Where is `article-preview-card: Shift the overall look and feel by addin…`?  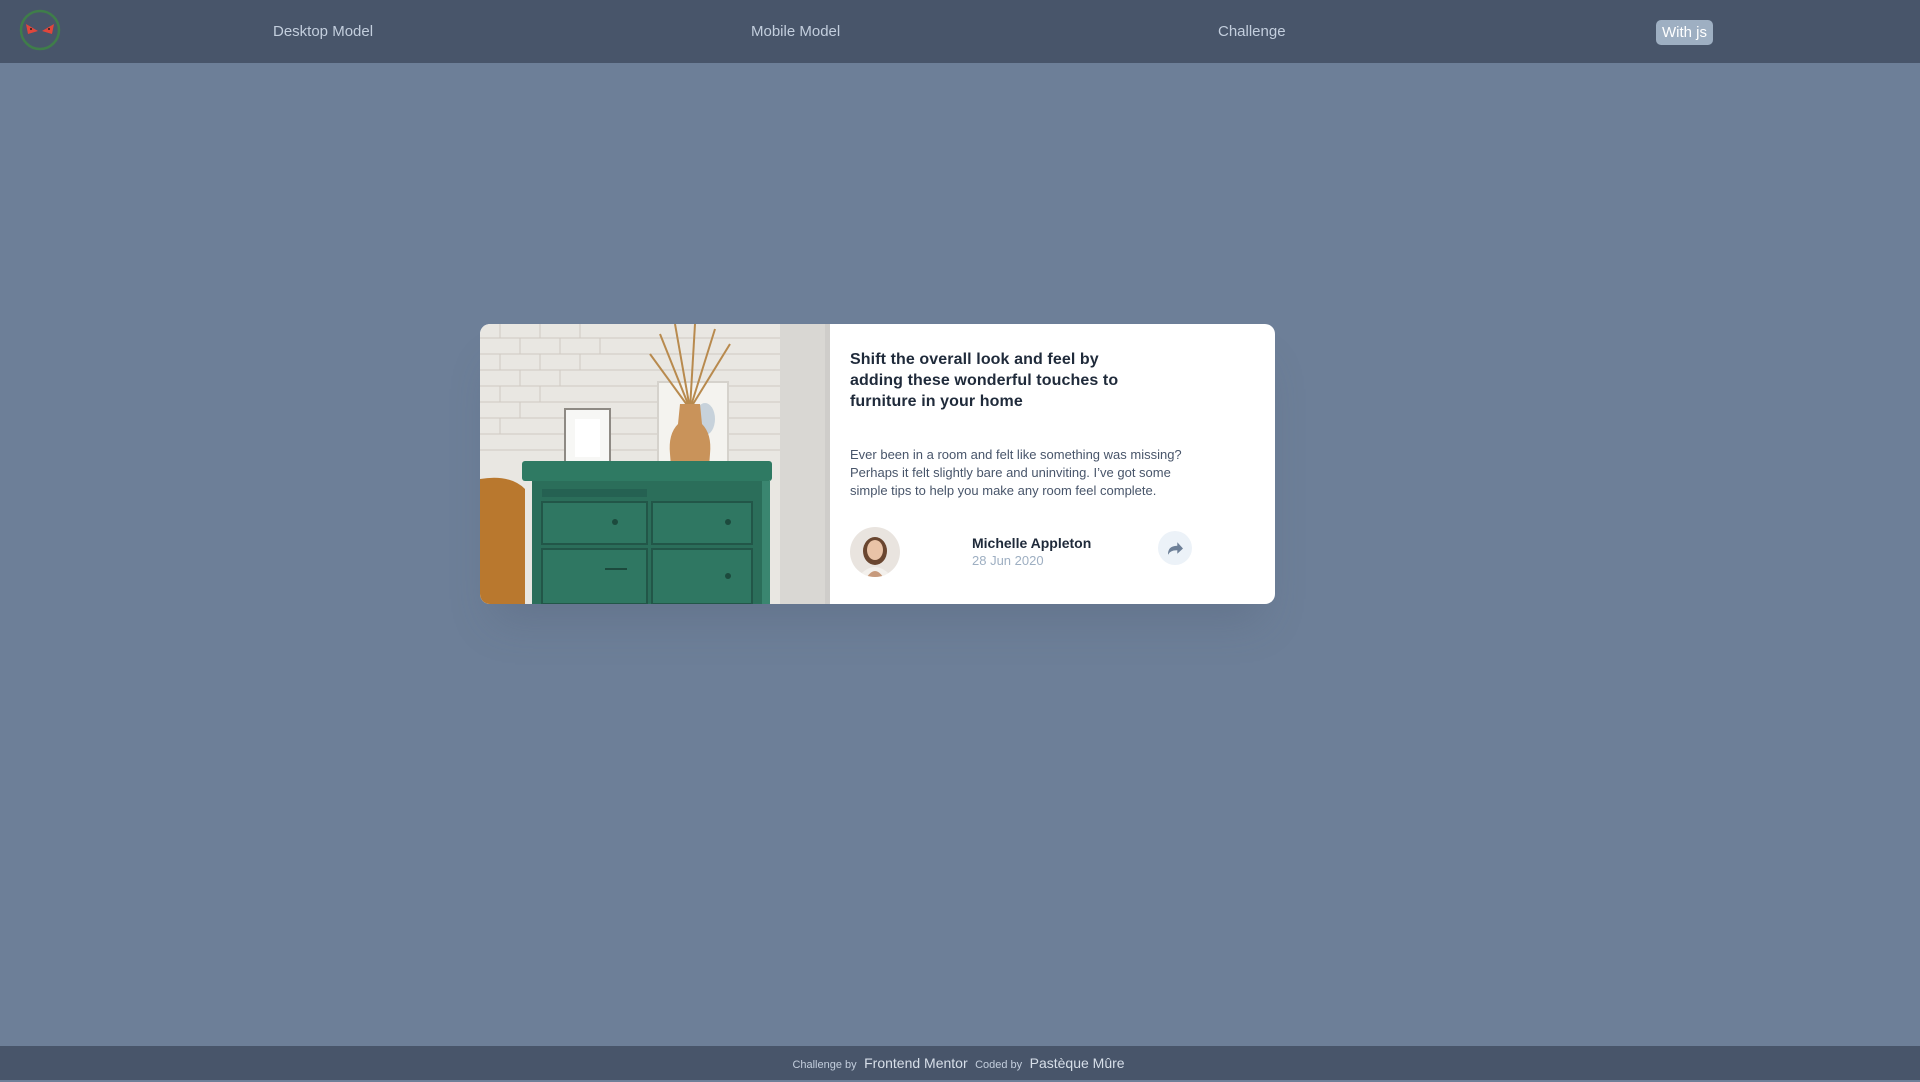
article-preview-card: Shift the overall look and feel by addin… is located at coordinates (877, 464).